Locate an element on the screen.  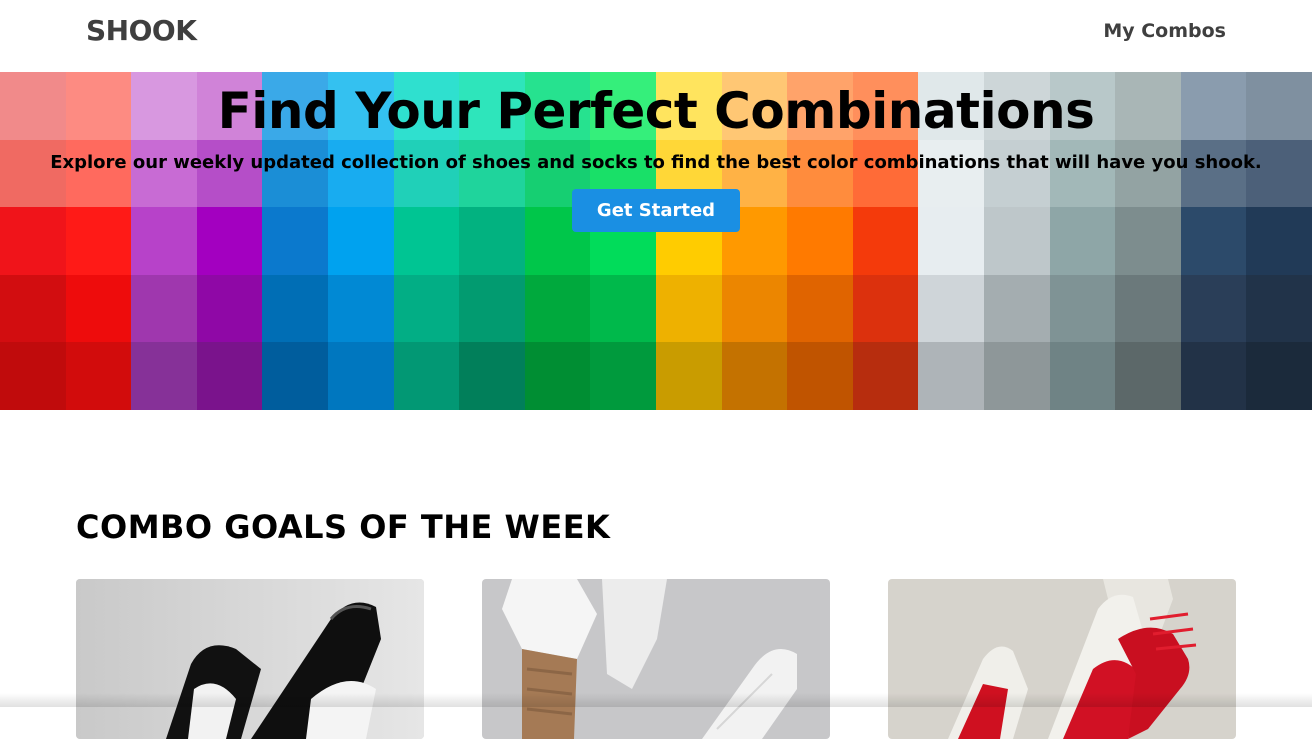
hero-title: Find Your Perfect Combinations is located at coordinates (656, 111).